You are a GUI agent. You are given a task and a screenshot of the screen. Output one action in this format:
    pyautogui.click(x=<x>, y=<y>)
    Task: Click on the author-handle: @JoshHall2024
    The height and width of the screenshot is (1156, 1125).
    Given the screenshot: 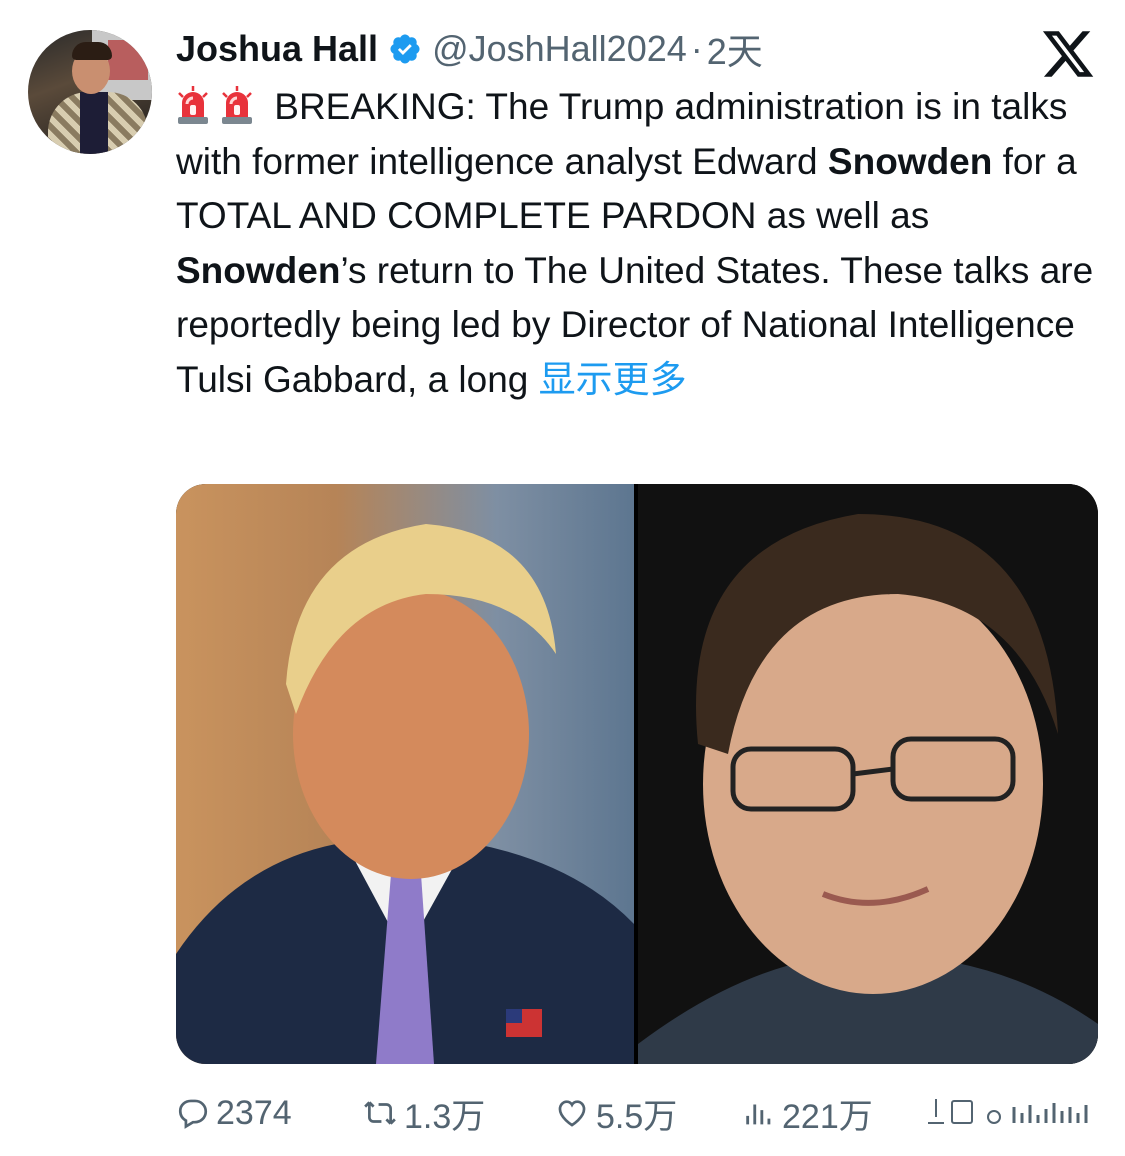 What is the action you would take?
    pyautogui.click(x=559, y=49)
    